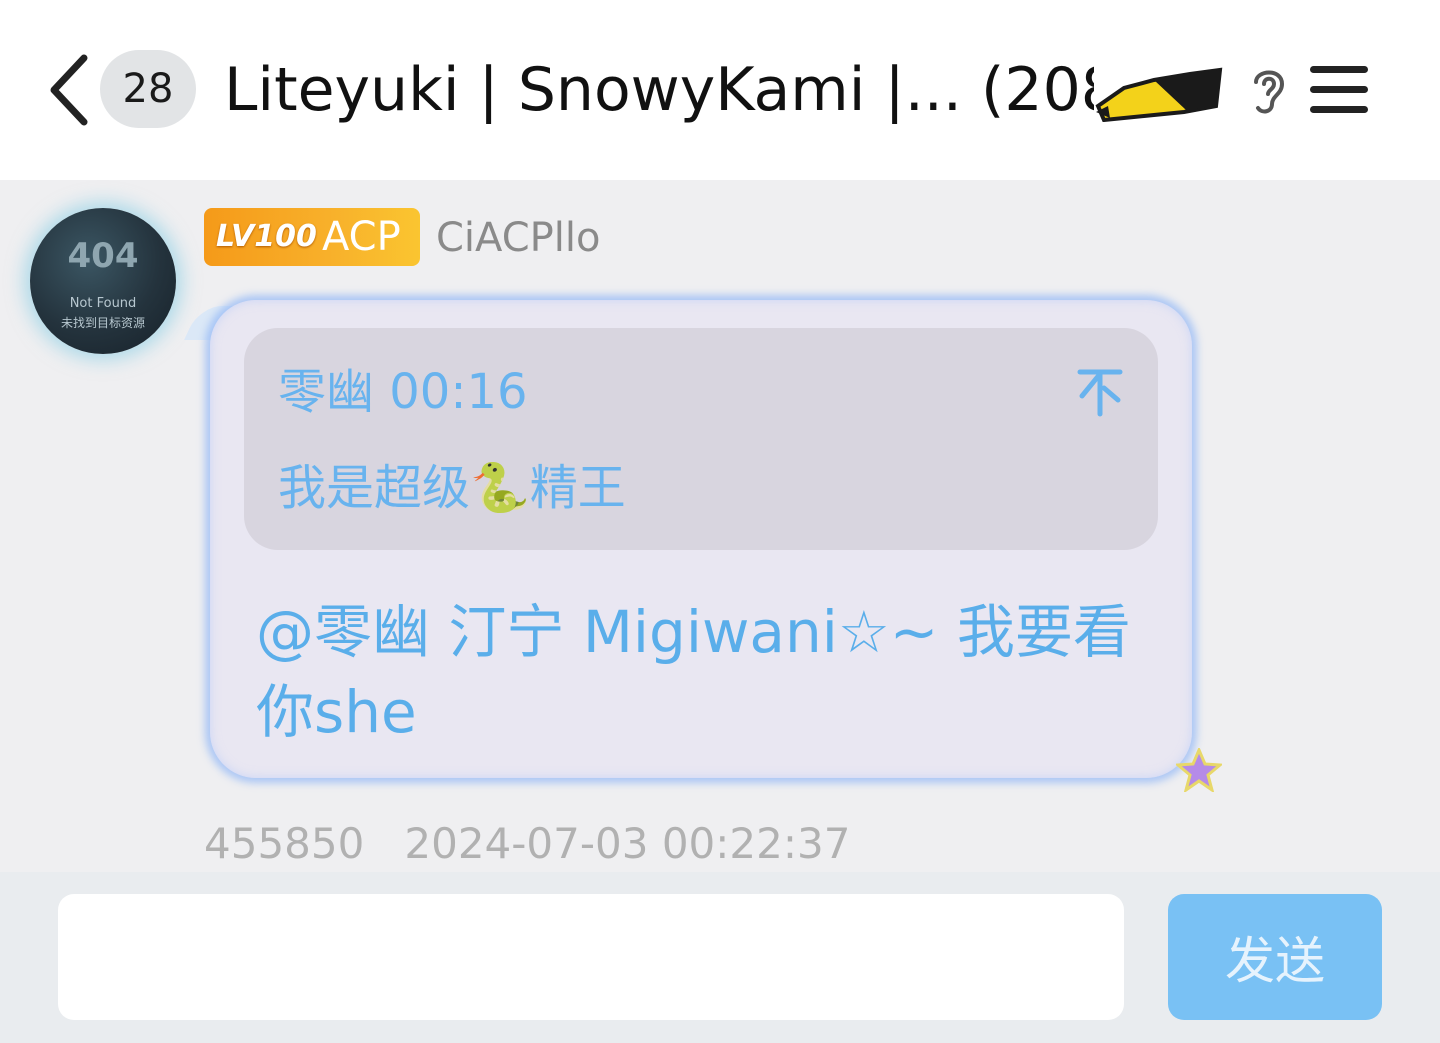 The width and height of the screenshot is (1440, 1043). Describe the element at coordinates (659, 90) in the screenshot. I see `chat-title: Liteyuki | SnowyKami |... (208)` at that location.